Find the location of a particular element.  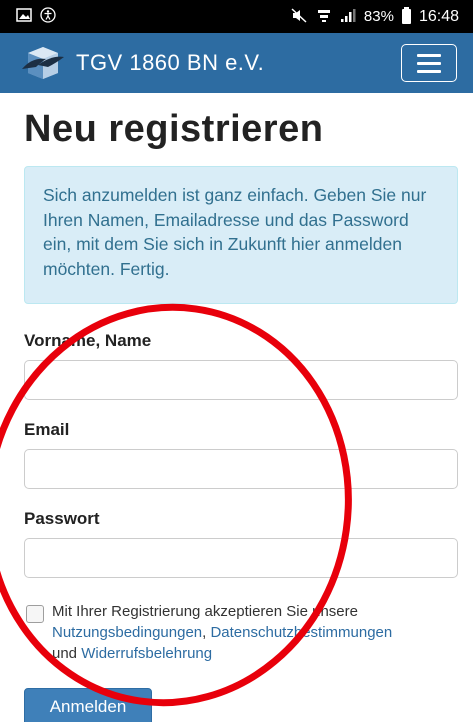

terms-checkbox is located at coordinates (35, 614).